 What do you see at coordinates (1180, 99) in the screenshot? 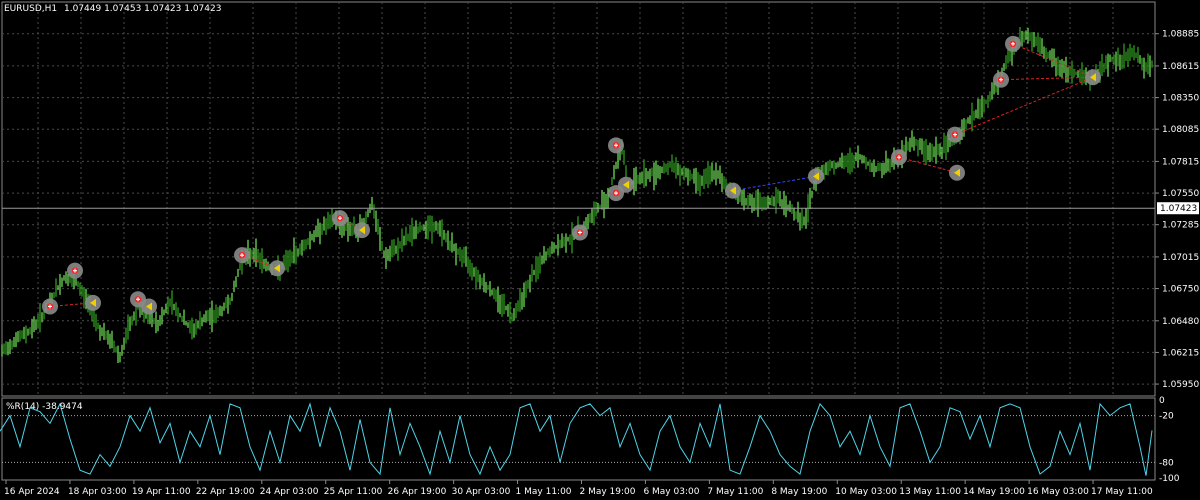
I see `price-axis-label: 1.08350` at bounding box center [1180, 99].